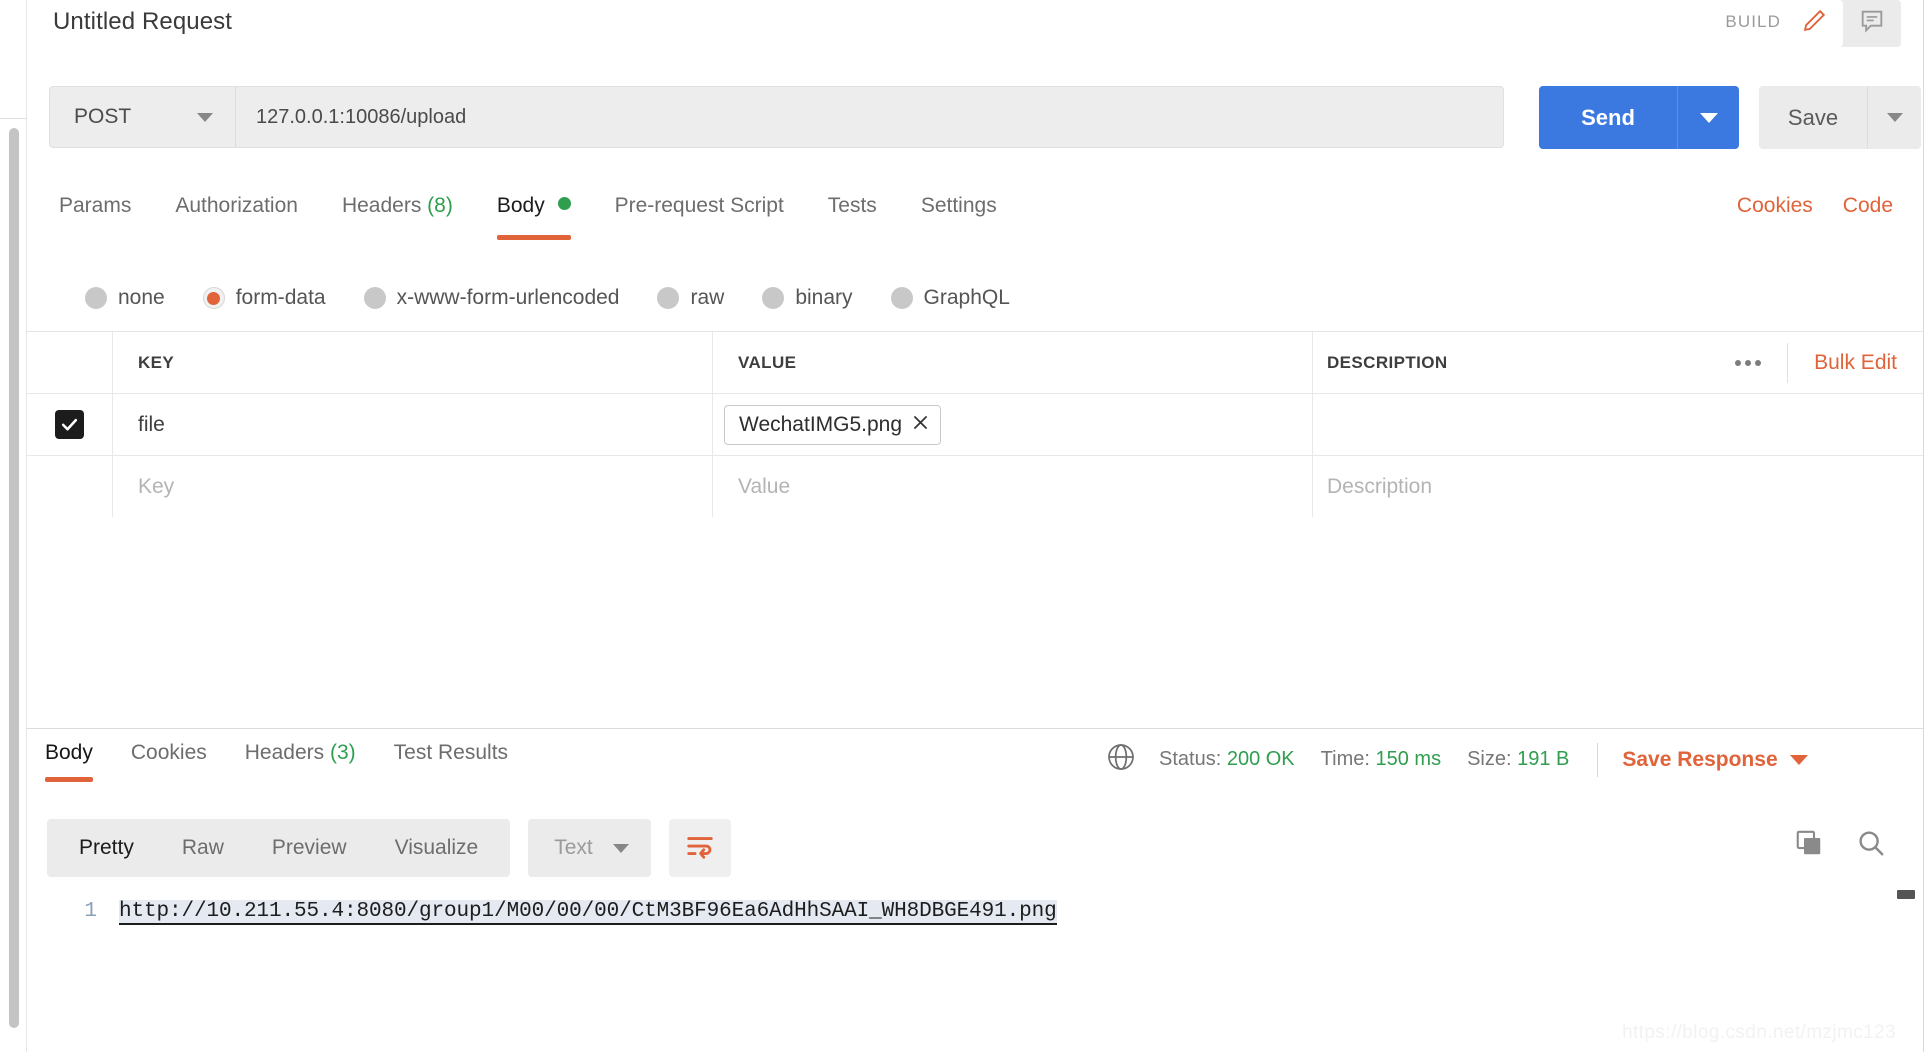  Describe the element at coordinates (1408, 759) in the screenshot. I see `time-value: 150 ms` at that location.